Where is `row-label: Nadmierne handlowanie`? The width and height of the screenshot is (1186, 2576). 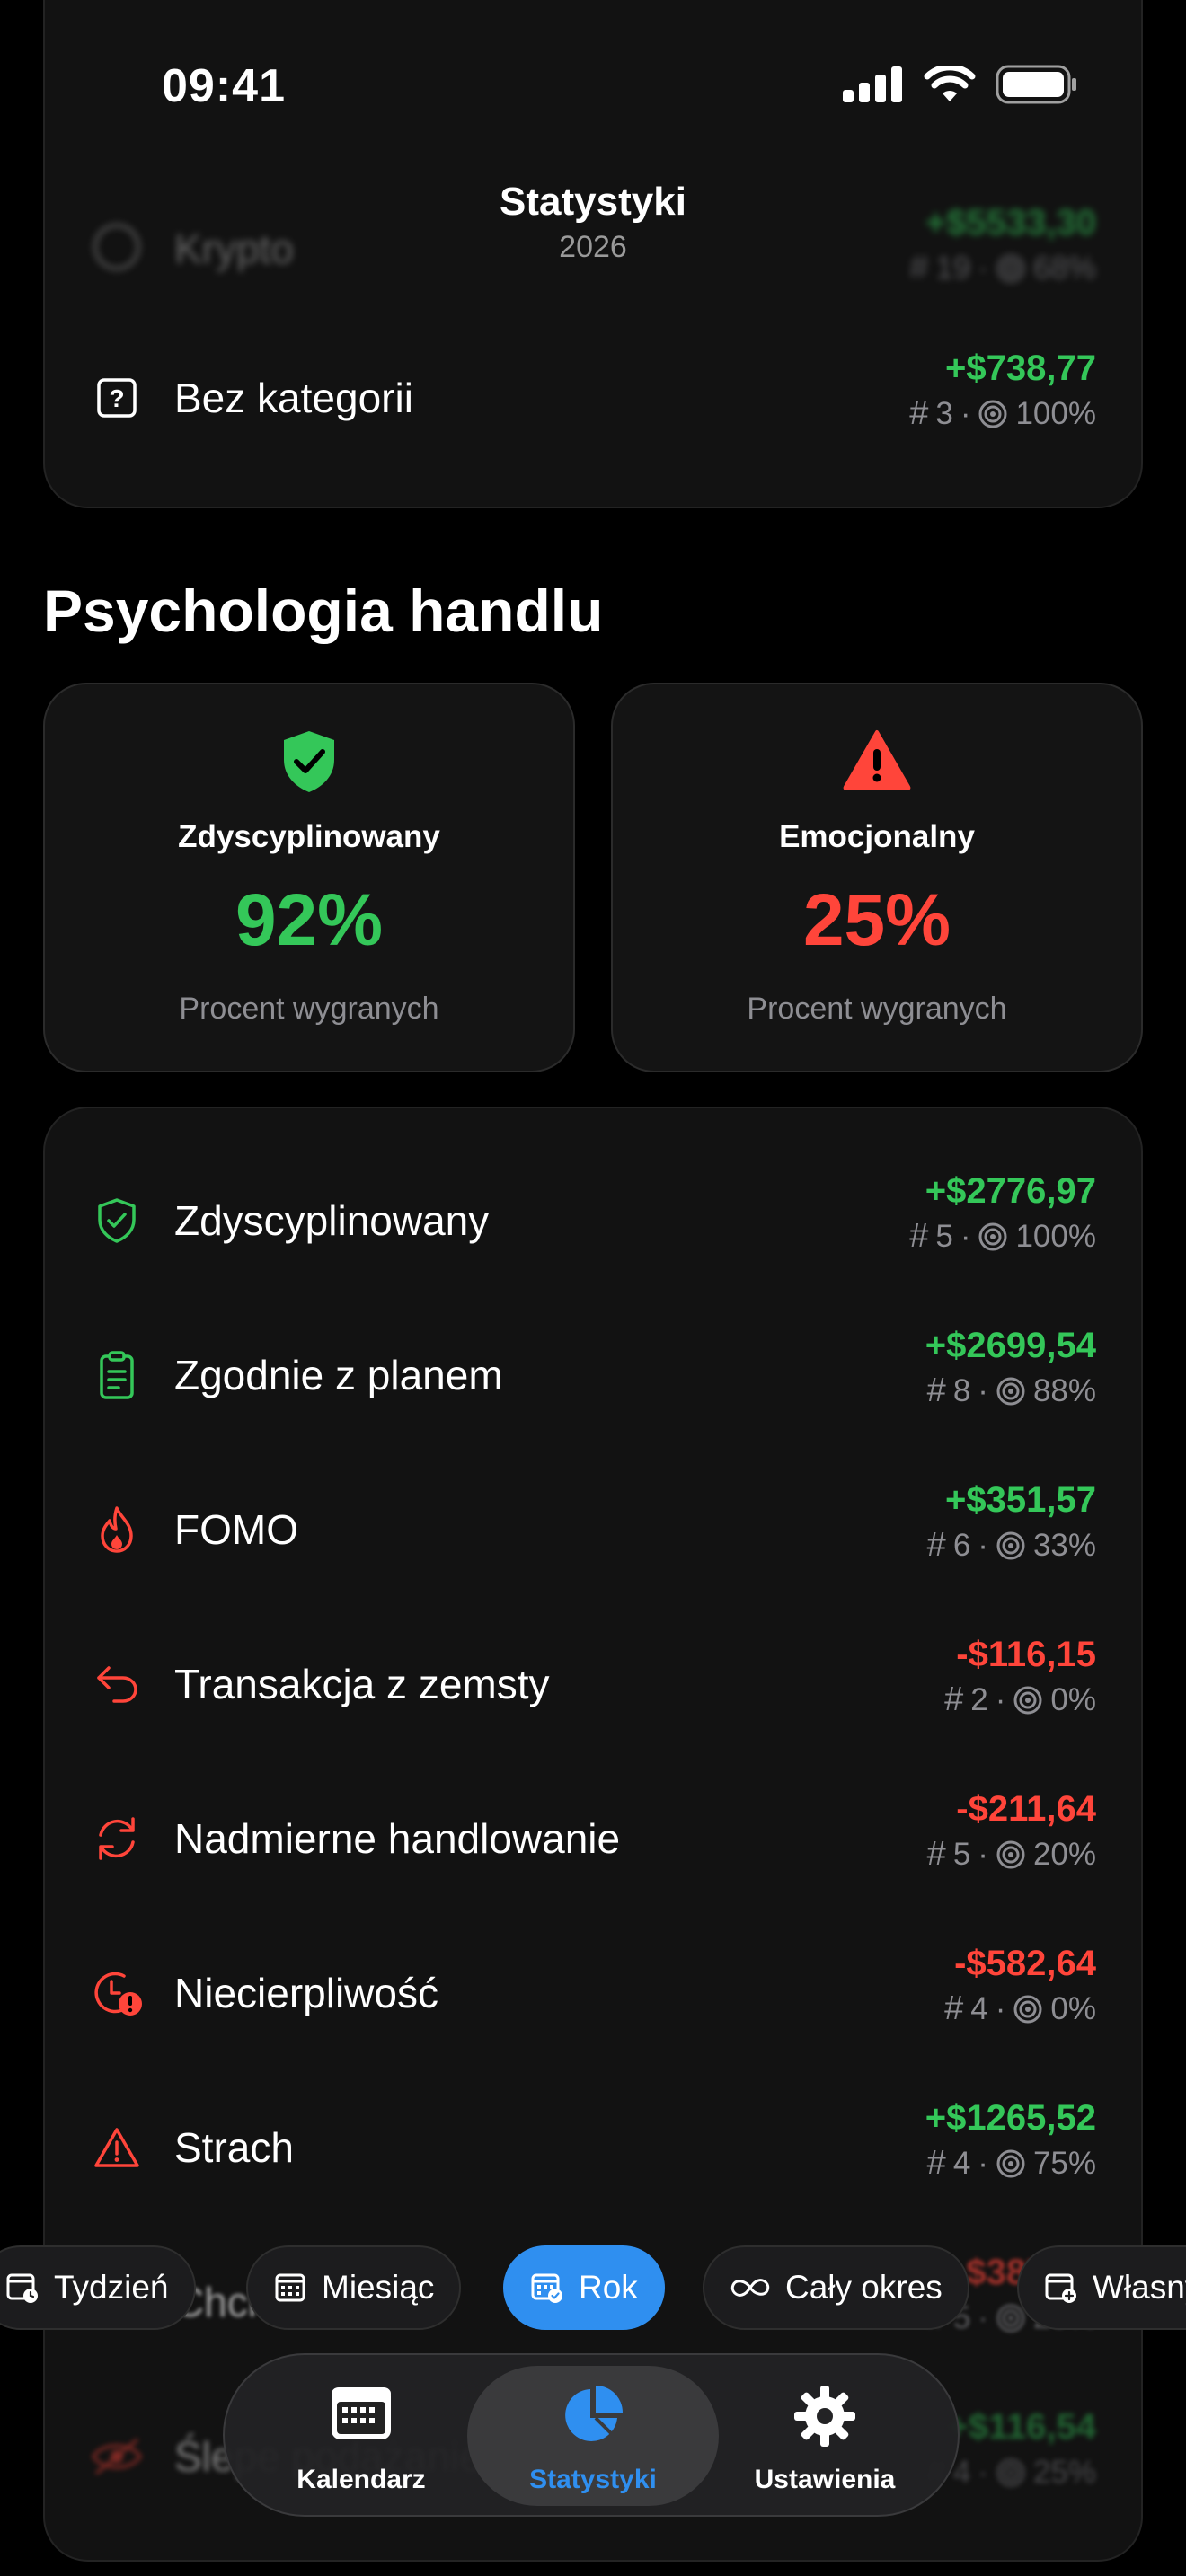 row-label: Nadmierne handlowanie is located at coordinates (397, 1838).